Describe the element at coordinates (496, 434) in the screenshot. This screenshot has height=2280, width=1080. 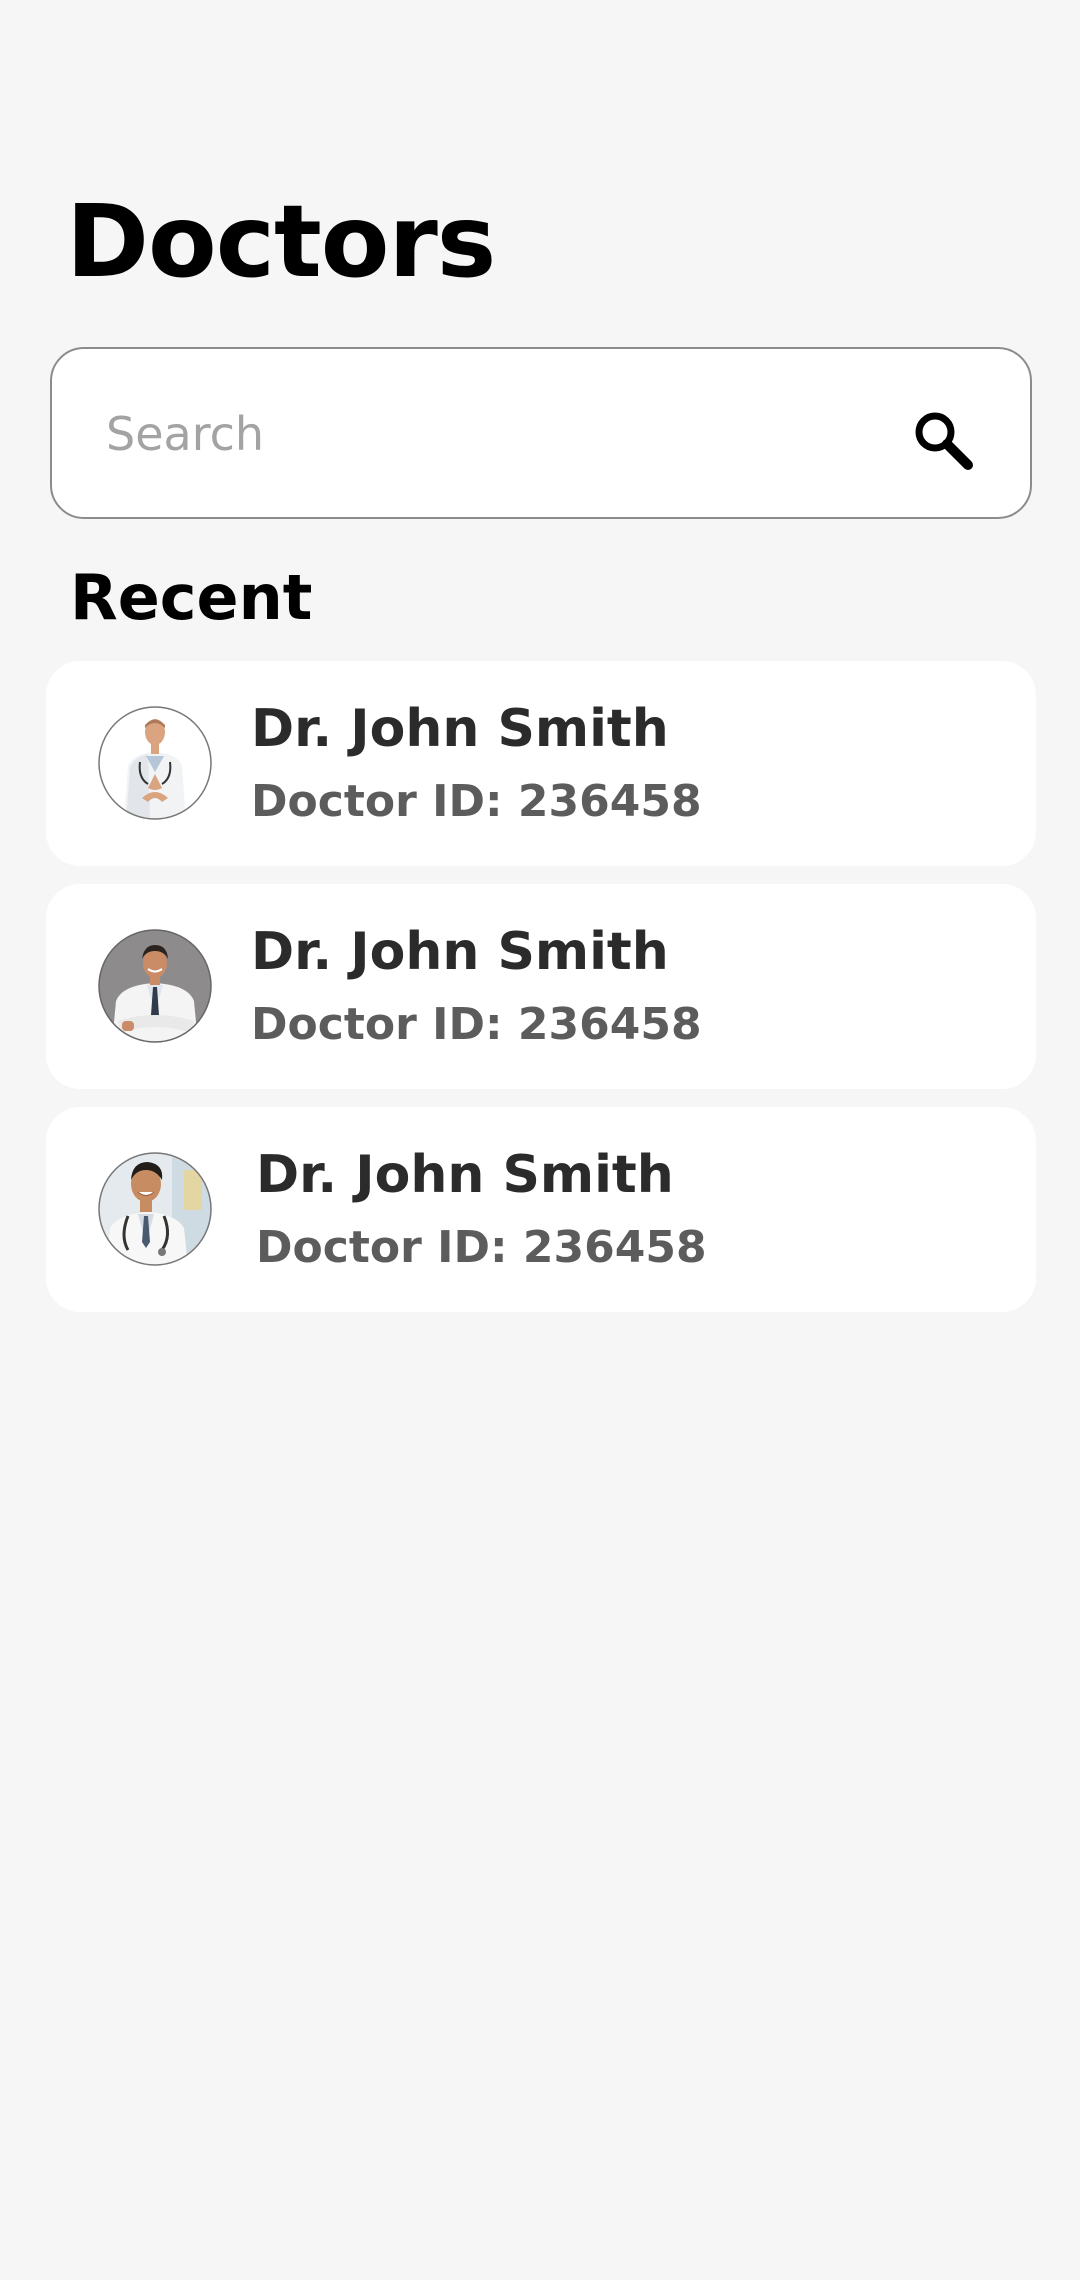
I see `search-input` at that location.